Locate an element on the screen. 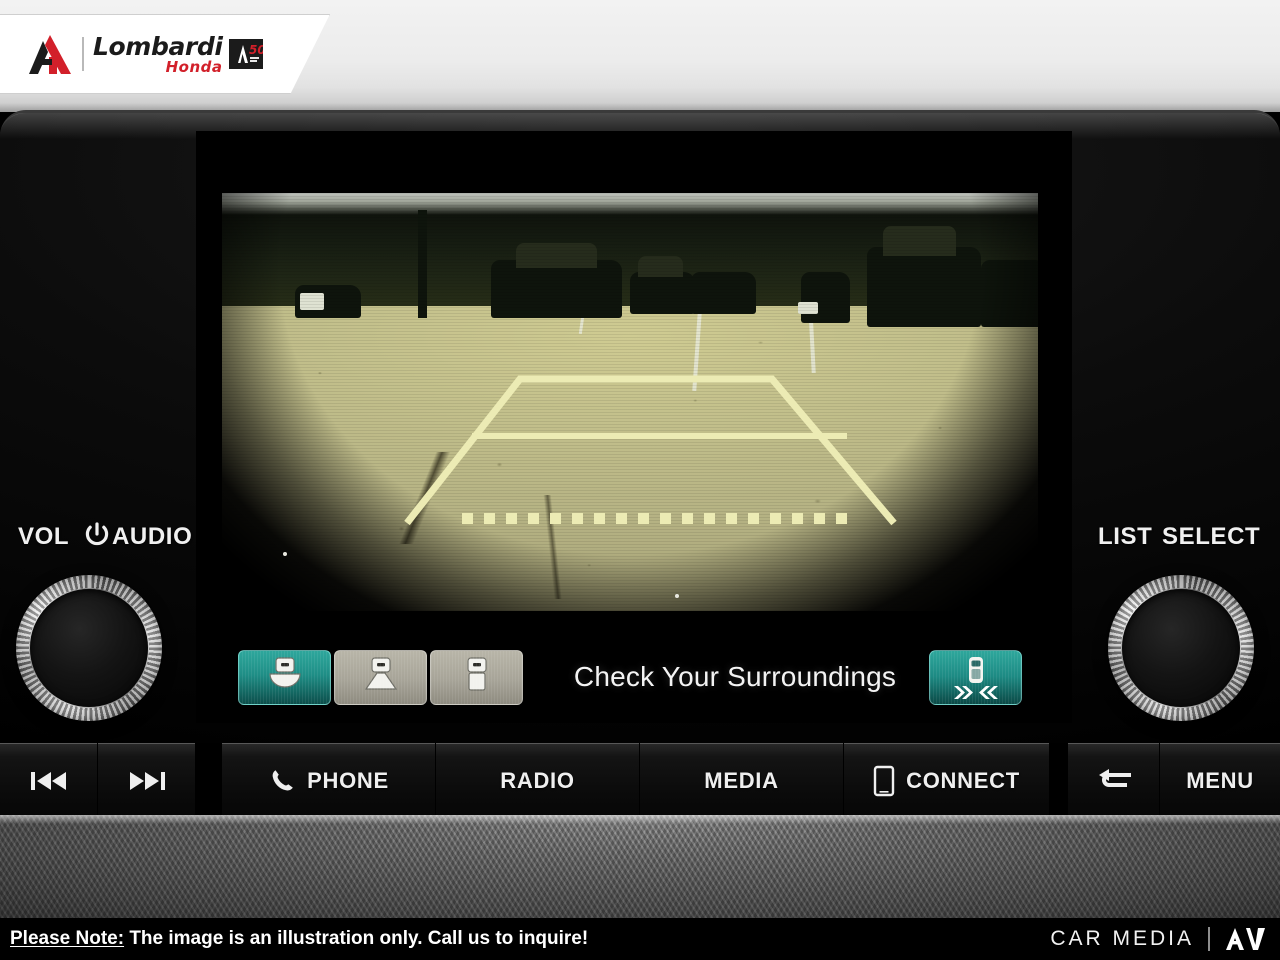 This screenshot has height=960, width=1280. phone-button: PHONE is located at coordinates (329, 780).